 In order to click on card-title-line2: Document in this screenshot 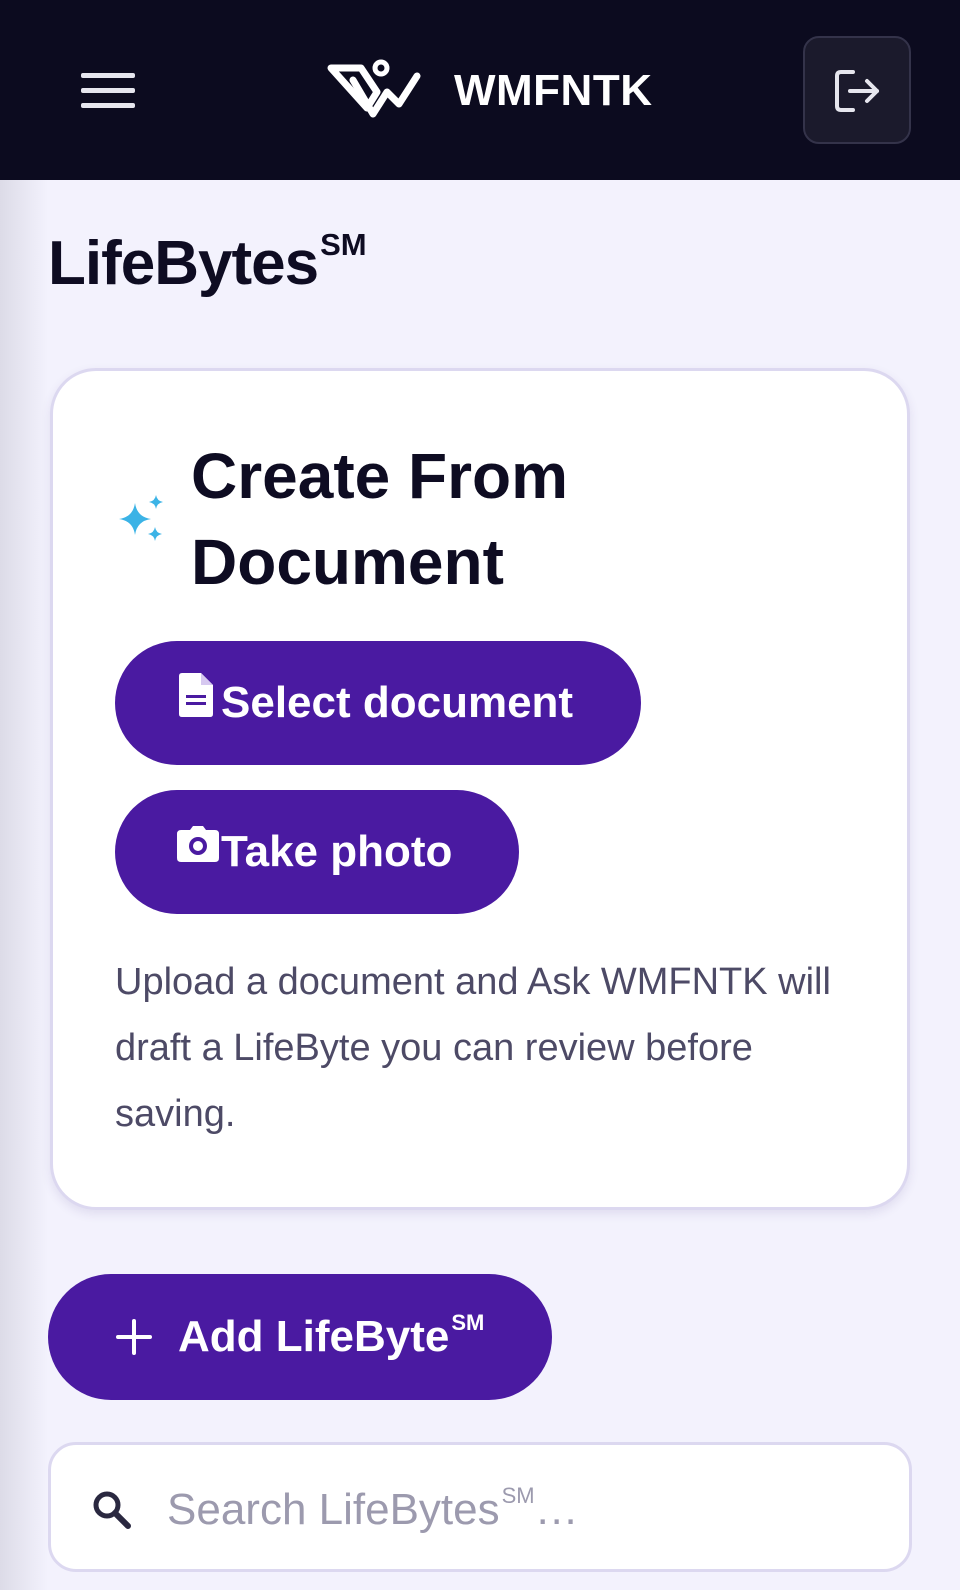, I will do `click(347, 562)`.